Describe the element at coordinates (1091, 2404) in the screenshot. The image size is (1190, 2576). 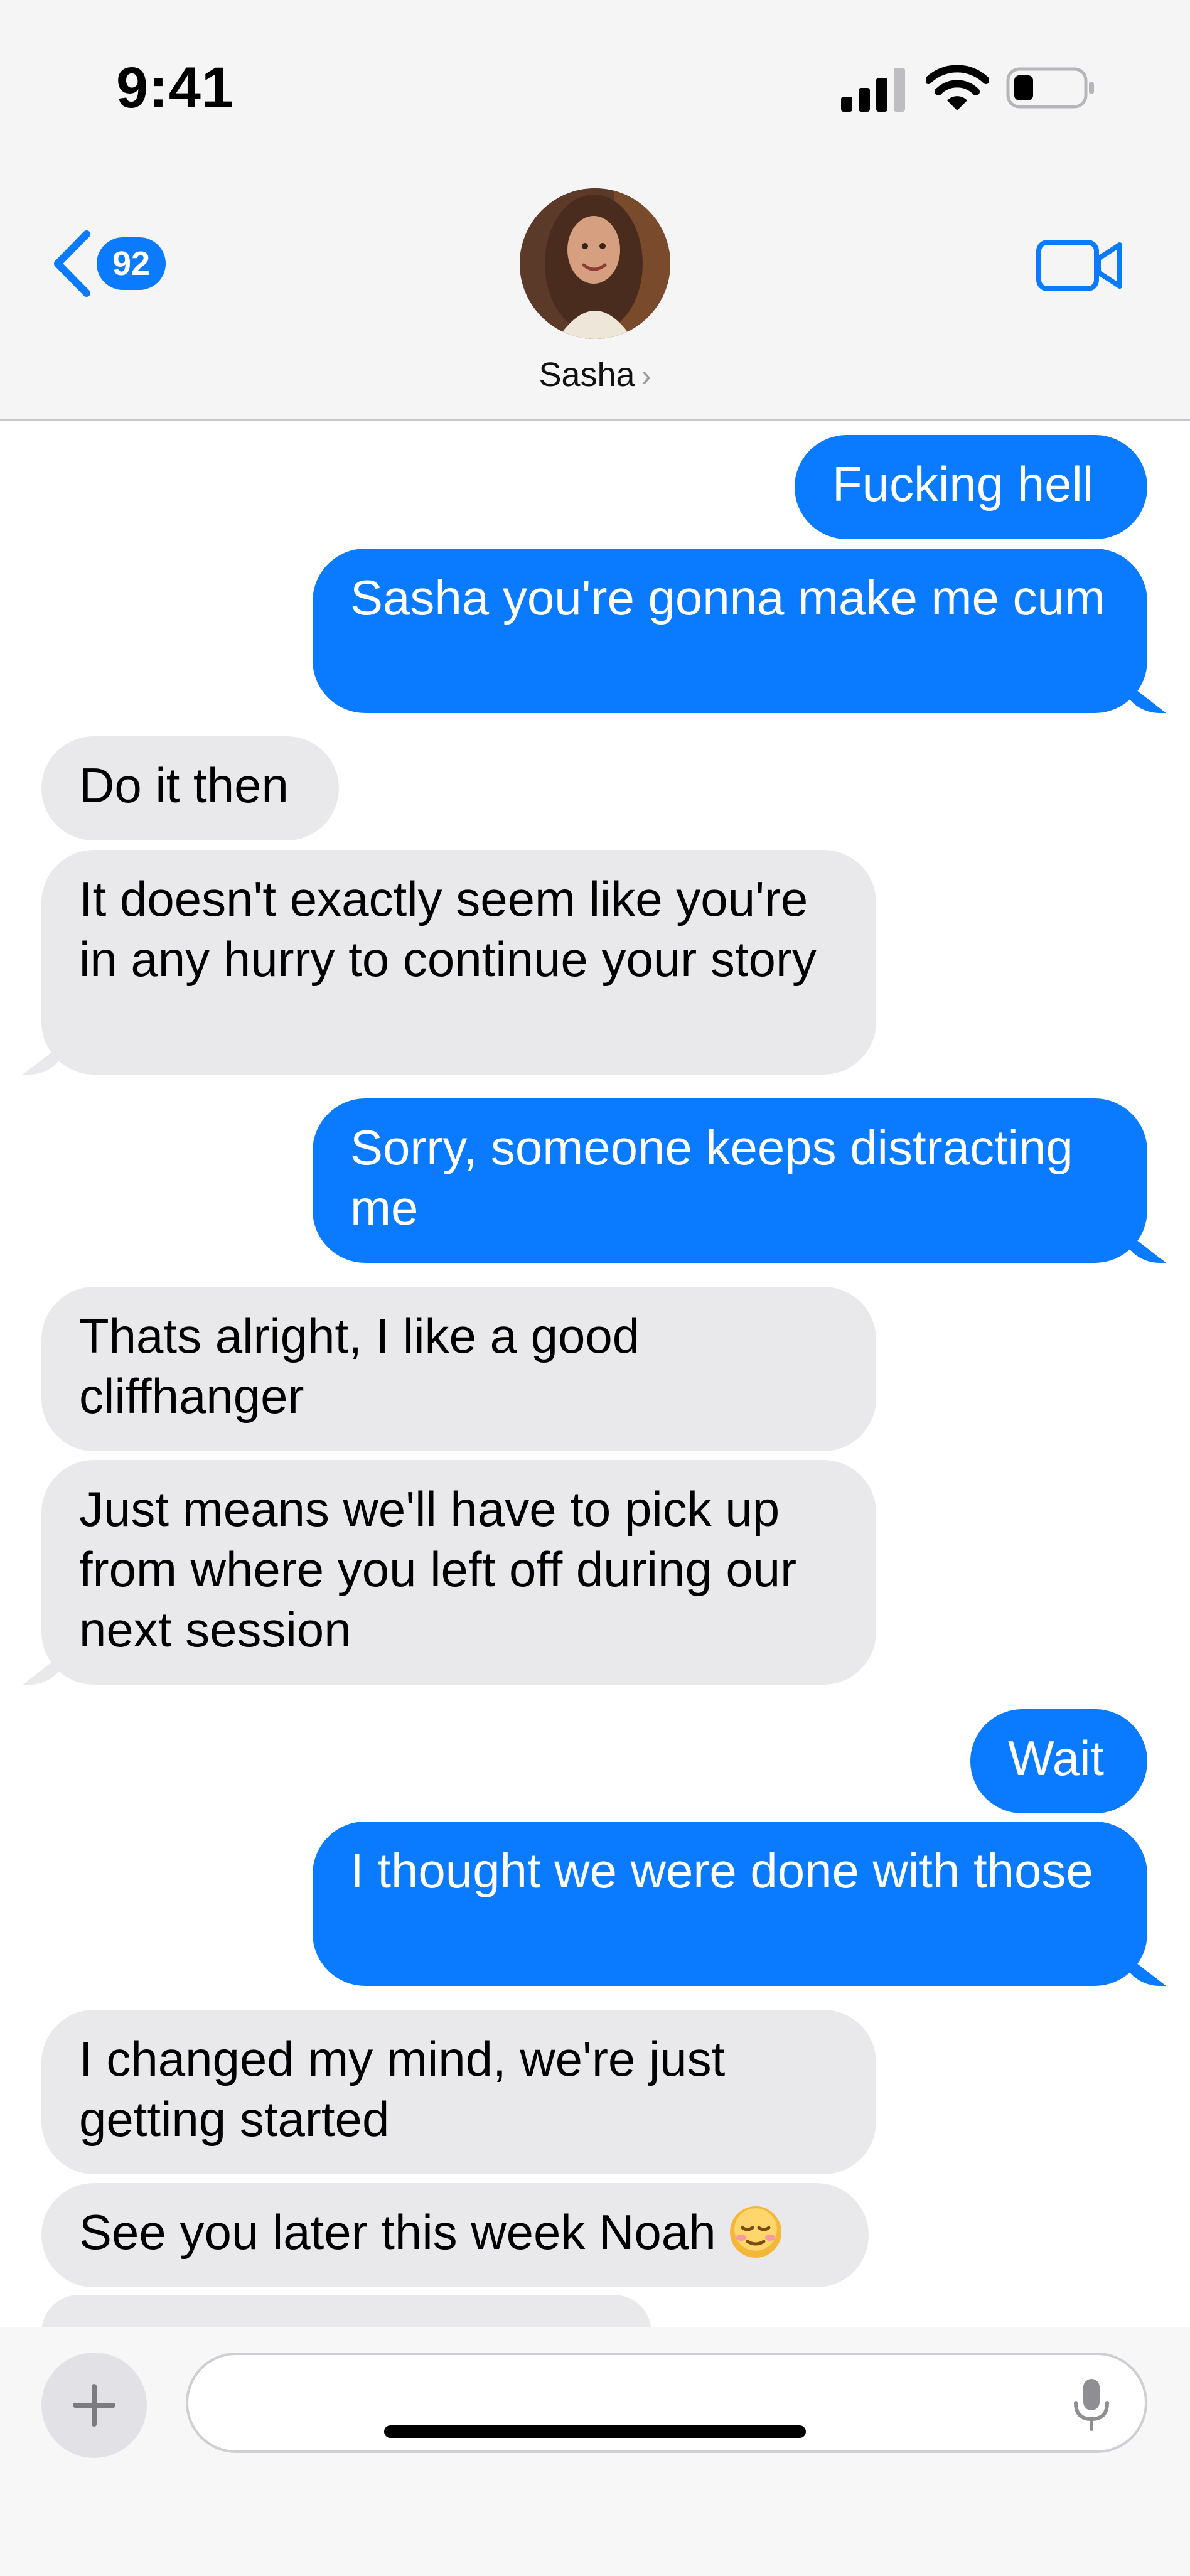
I see `microphone-icon` at that location.